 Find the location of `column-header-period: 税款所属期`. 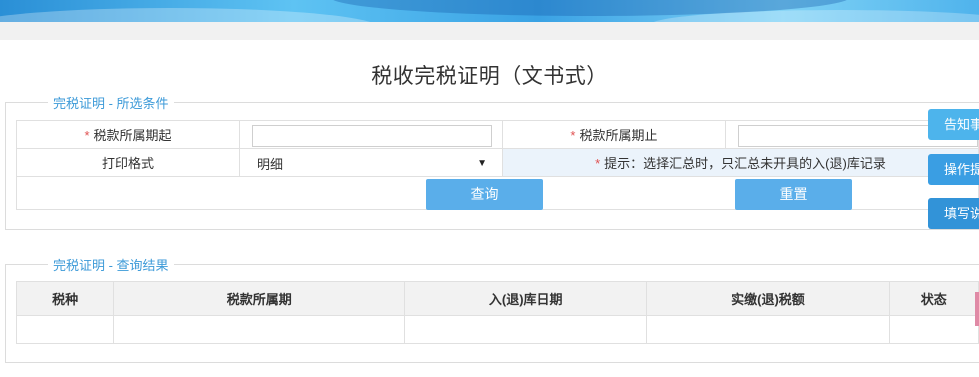

column-header-period: 税款所属期 is located at coordinates (259, 298).